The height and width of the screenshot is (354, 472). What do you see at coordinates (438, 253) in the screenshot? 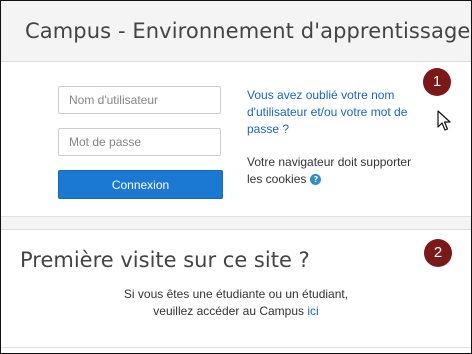
I see `step-badge-2: 2` at bounding box center [438, 253].